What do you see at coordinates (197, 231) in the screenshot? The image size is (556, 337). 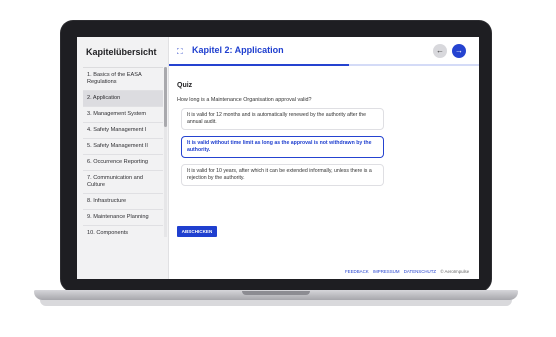 I see `submit-button: ABSCHICKEN` at bounding box center [197, 231].